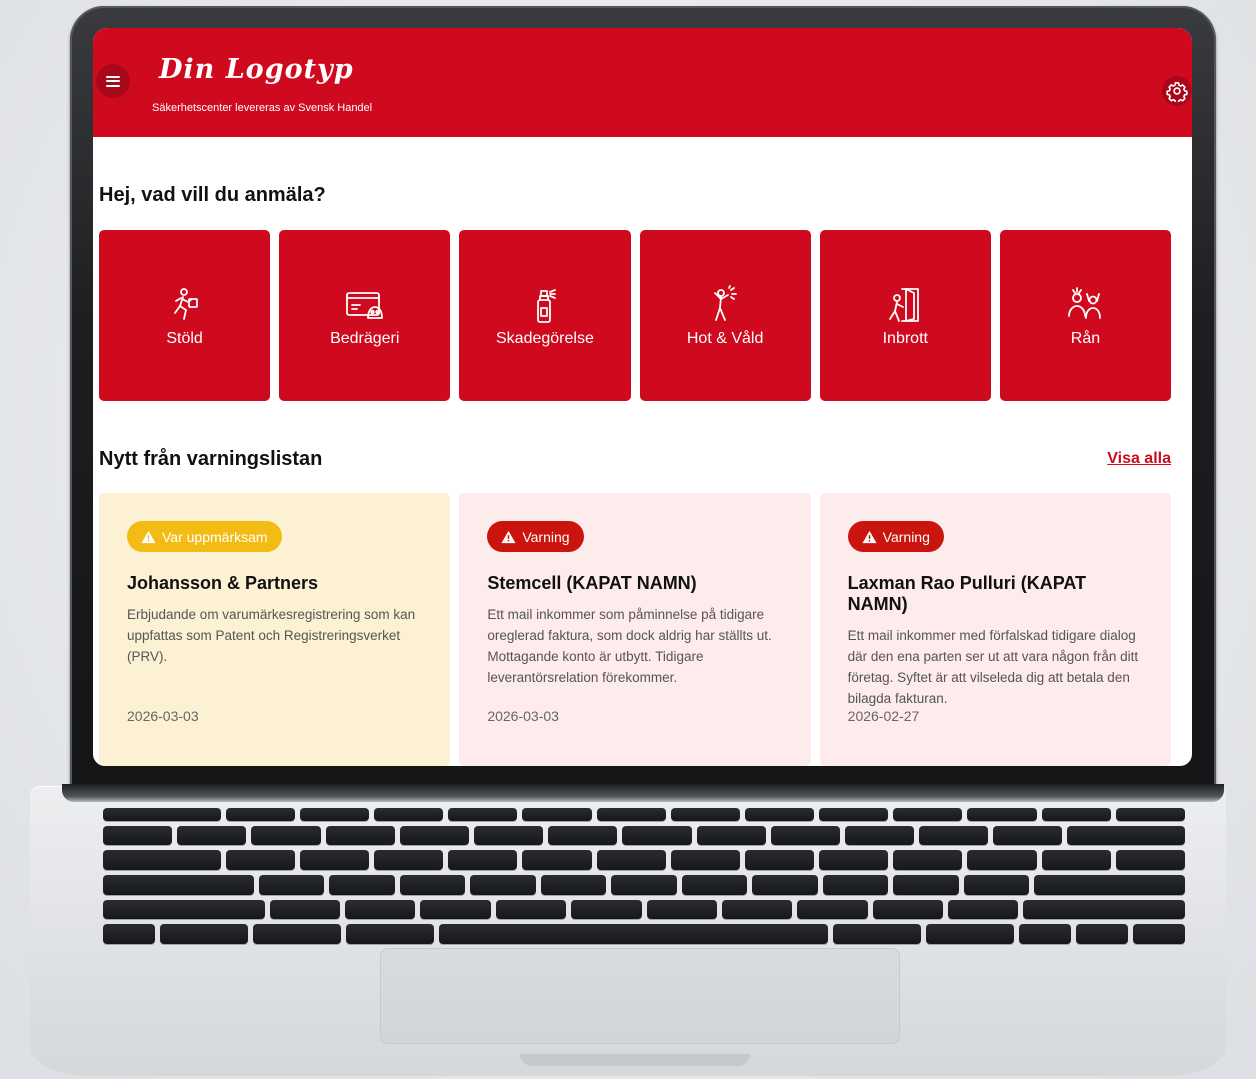  What do you see at coordinates (215, 536) in the screenshot?
I see `badge-label: Var uppmärksam` at bounding box center [215, 536].